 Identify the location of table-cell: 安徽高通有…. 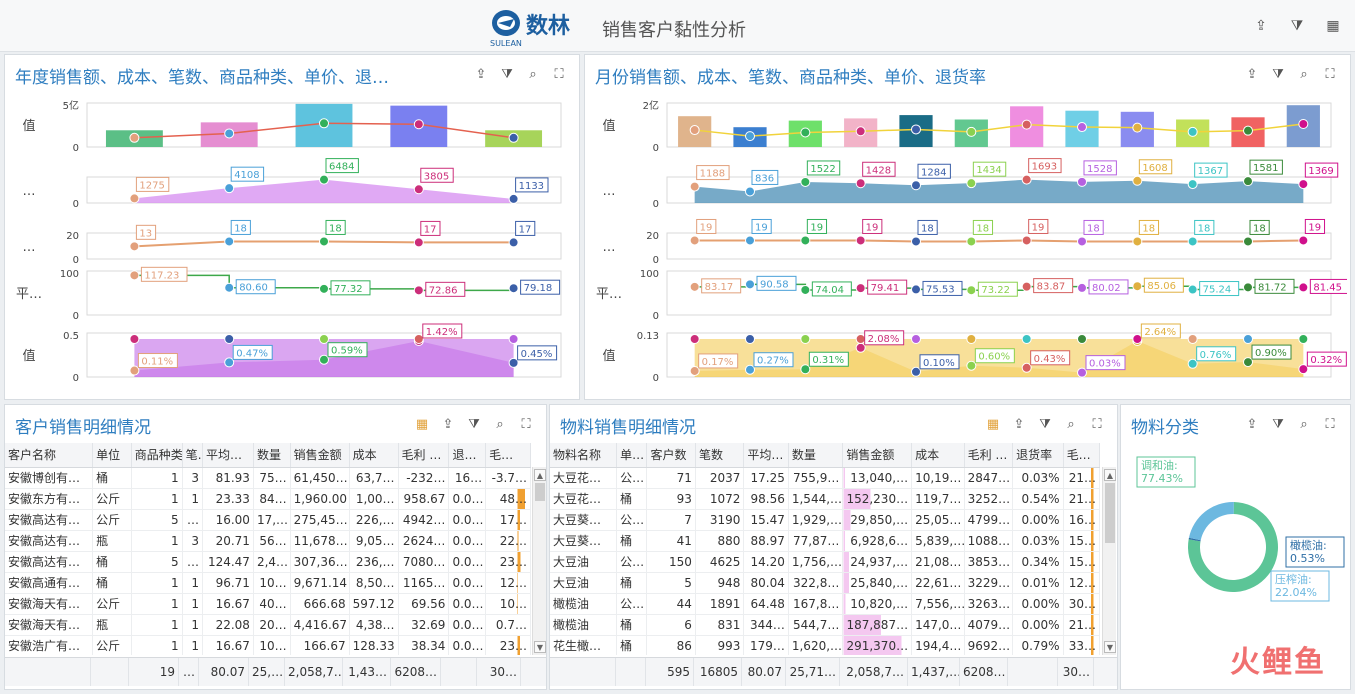
(49, 583).